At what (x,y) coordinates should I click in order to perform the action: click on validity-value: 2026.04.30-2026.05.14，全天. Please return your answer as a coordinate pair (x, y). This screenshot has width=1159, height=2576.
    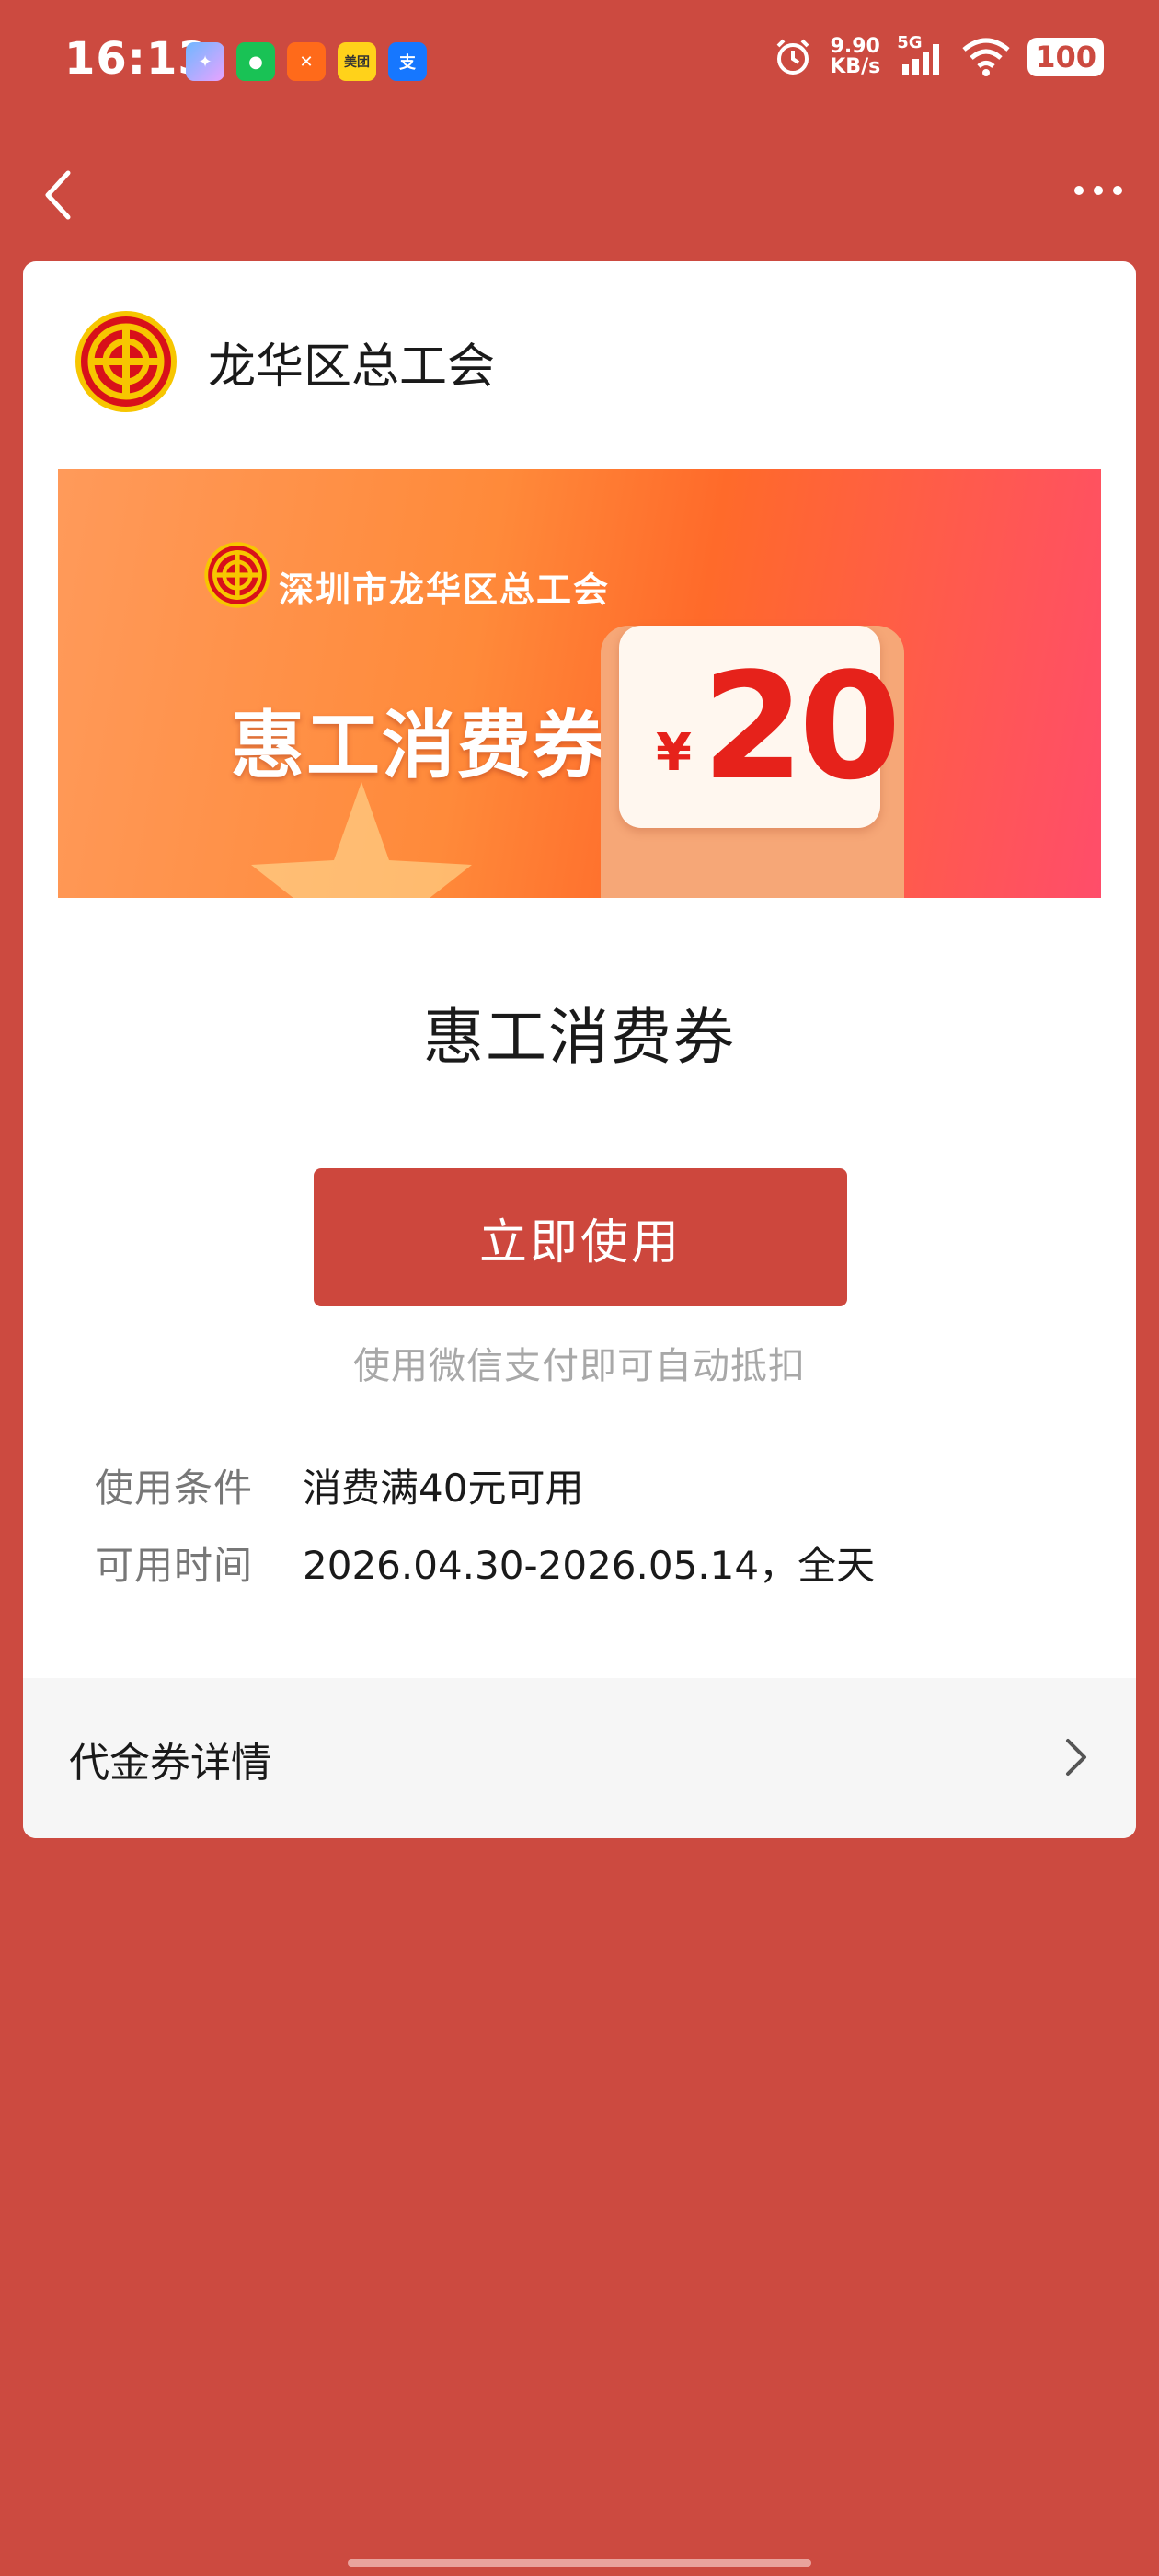
    Looking at the image, I should click on (589, 1565).